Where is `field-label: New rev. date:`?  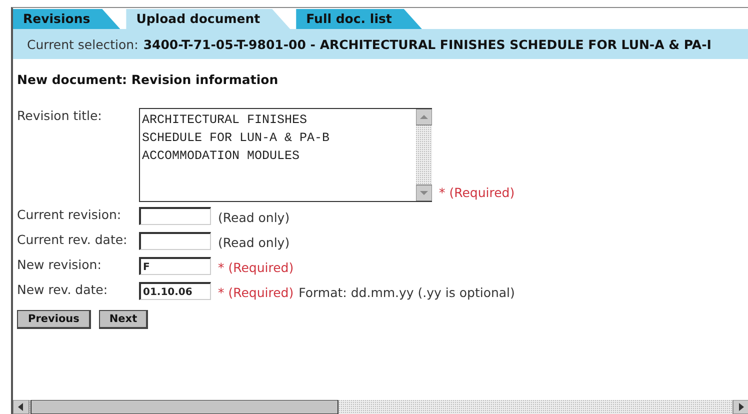
field-label: New rev. date: is located at coordinates (63, 289).